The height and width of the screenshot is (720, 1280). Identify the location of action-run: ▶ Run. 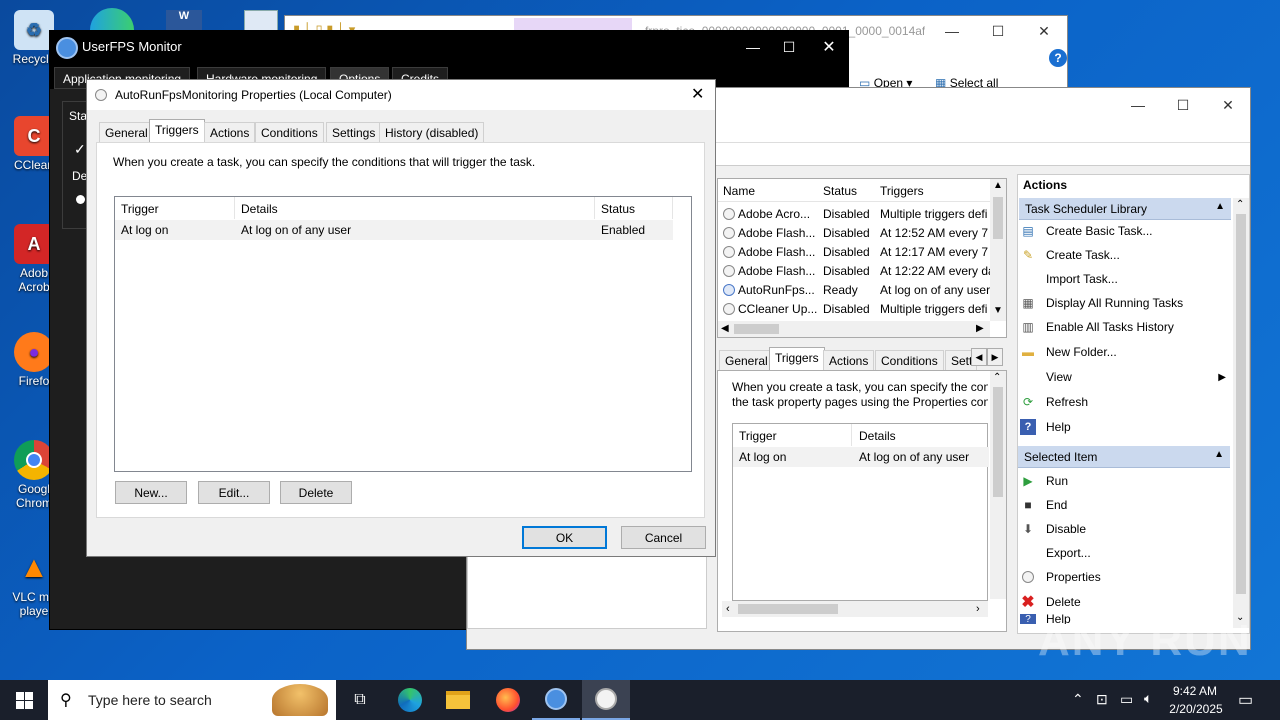
(1044, 481).